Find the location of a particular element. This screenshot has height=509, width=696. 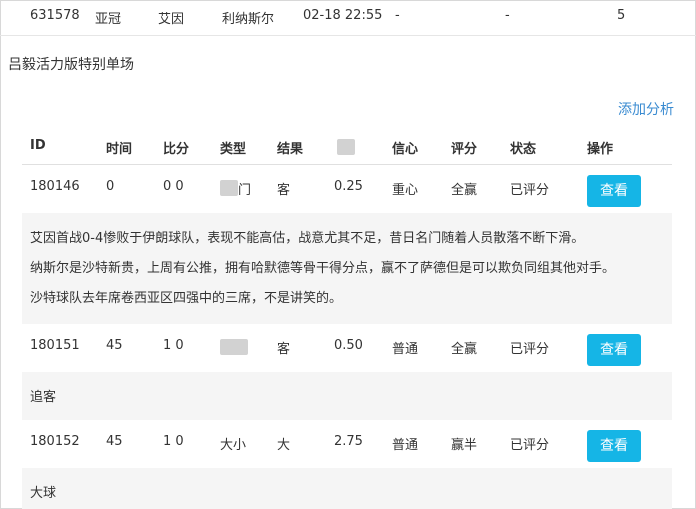

match-home-team: 艾因 is located at coordinates (171, 19).